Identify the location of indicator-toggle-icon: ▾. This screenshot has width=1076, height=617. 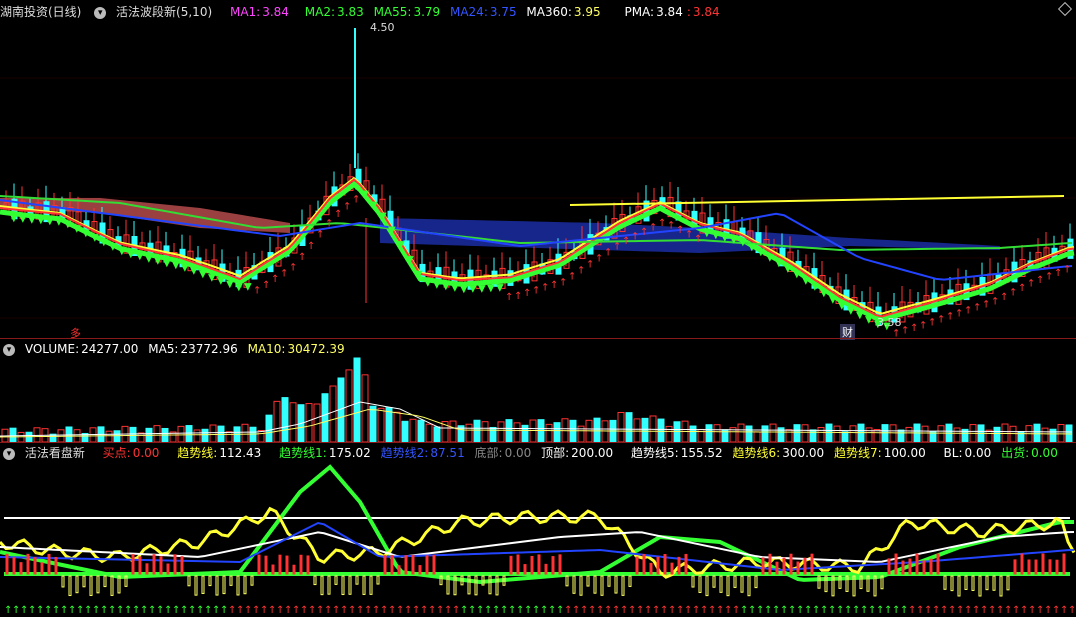
(100, 12).